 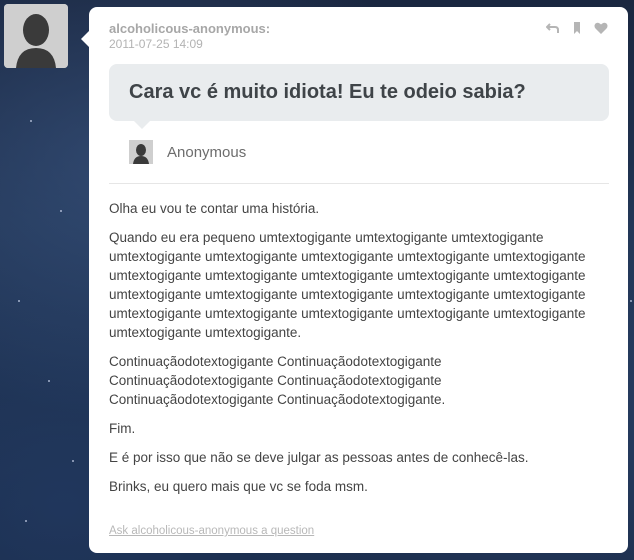 I want to click on divider, so click(x=359, y=183).